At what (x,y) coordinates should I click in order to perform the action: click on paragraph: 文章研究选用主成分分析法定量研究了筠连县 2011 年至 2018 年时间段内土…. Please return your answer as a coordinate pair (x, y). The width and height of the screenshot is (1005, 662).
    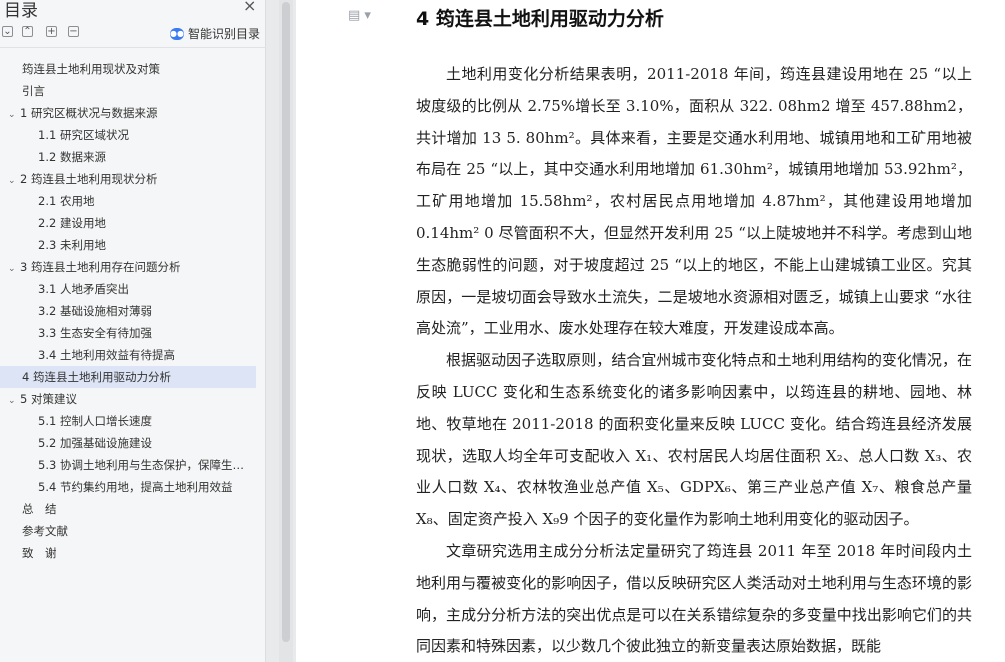
    Looking at the image, I should click on (694, 598).